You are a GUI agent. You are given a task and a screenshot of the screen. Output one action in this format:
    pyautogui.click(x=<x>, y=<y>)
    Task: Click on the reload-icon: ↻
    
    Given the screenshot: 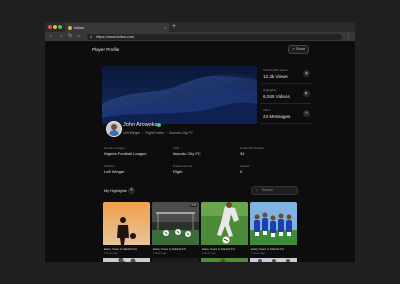 What is the action you would take?
    pyautogui.click(x=70, y=36)
    